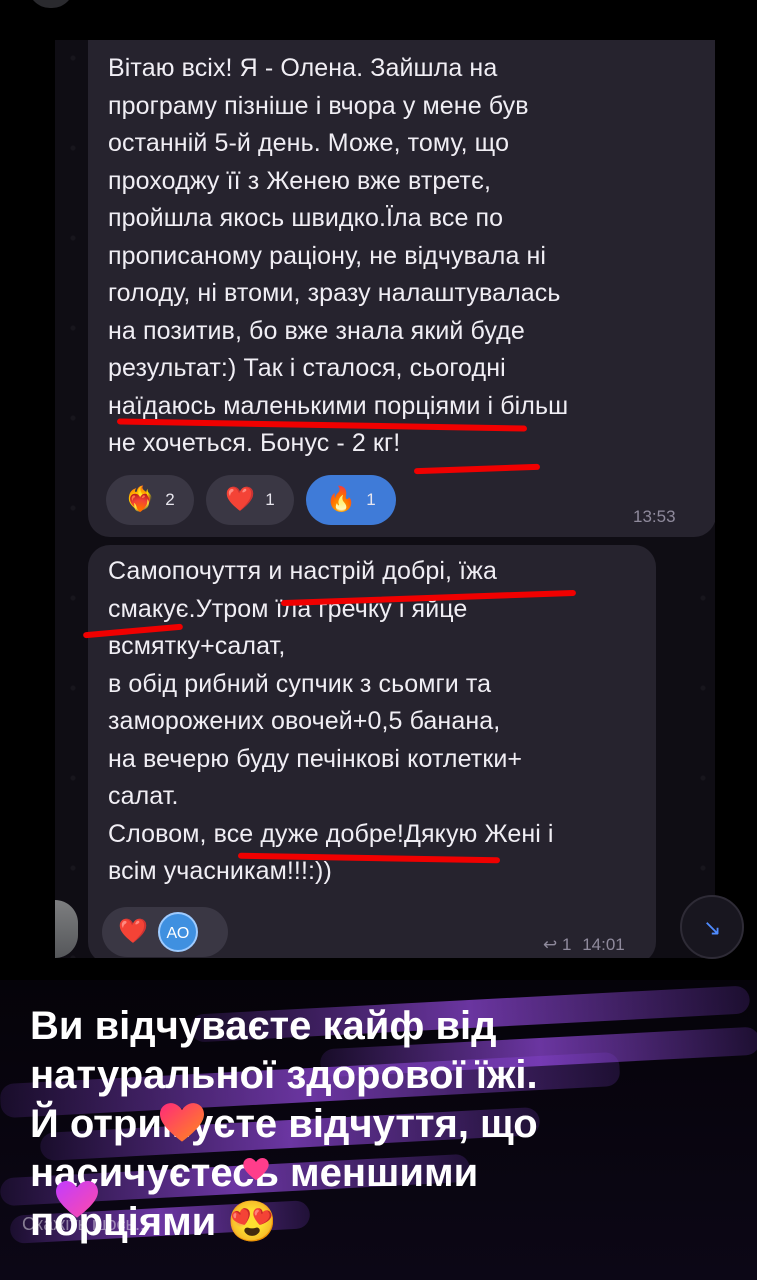 This screenshot has height=1280, width=757. What do you see at coordinates (550, 944) in the screenshot?
I see `reply-arrow-icon: ↩︎` at bounding box center [550, 944].